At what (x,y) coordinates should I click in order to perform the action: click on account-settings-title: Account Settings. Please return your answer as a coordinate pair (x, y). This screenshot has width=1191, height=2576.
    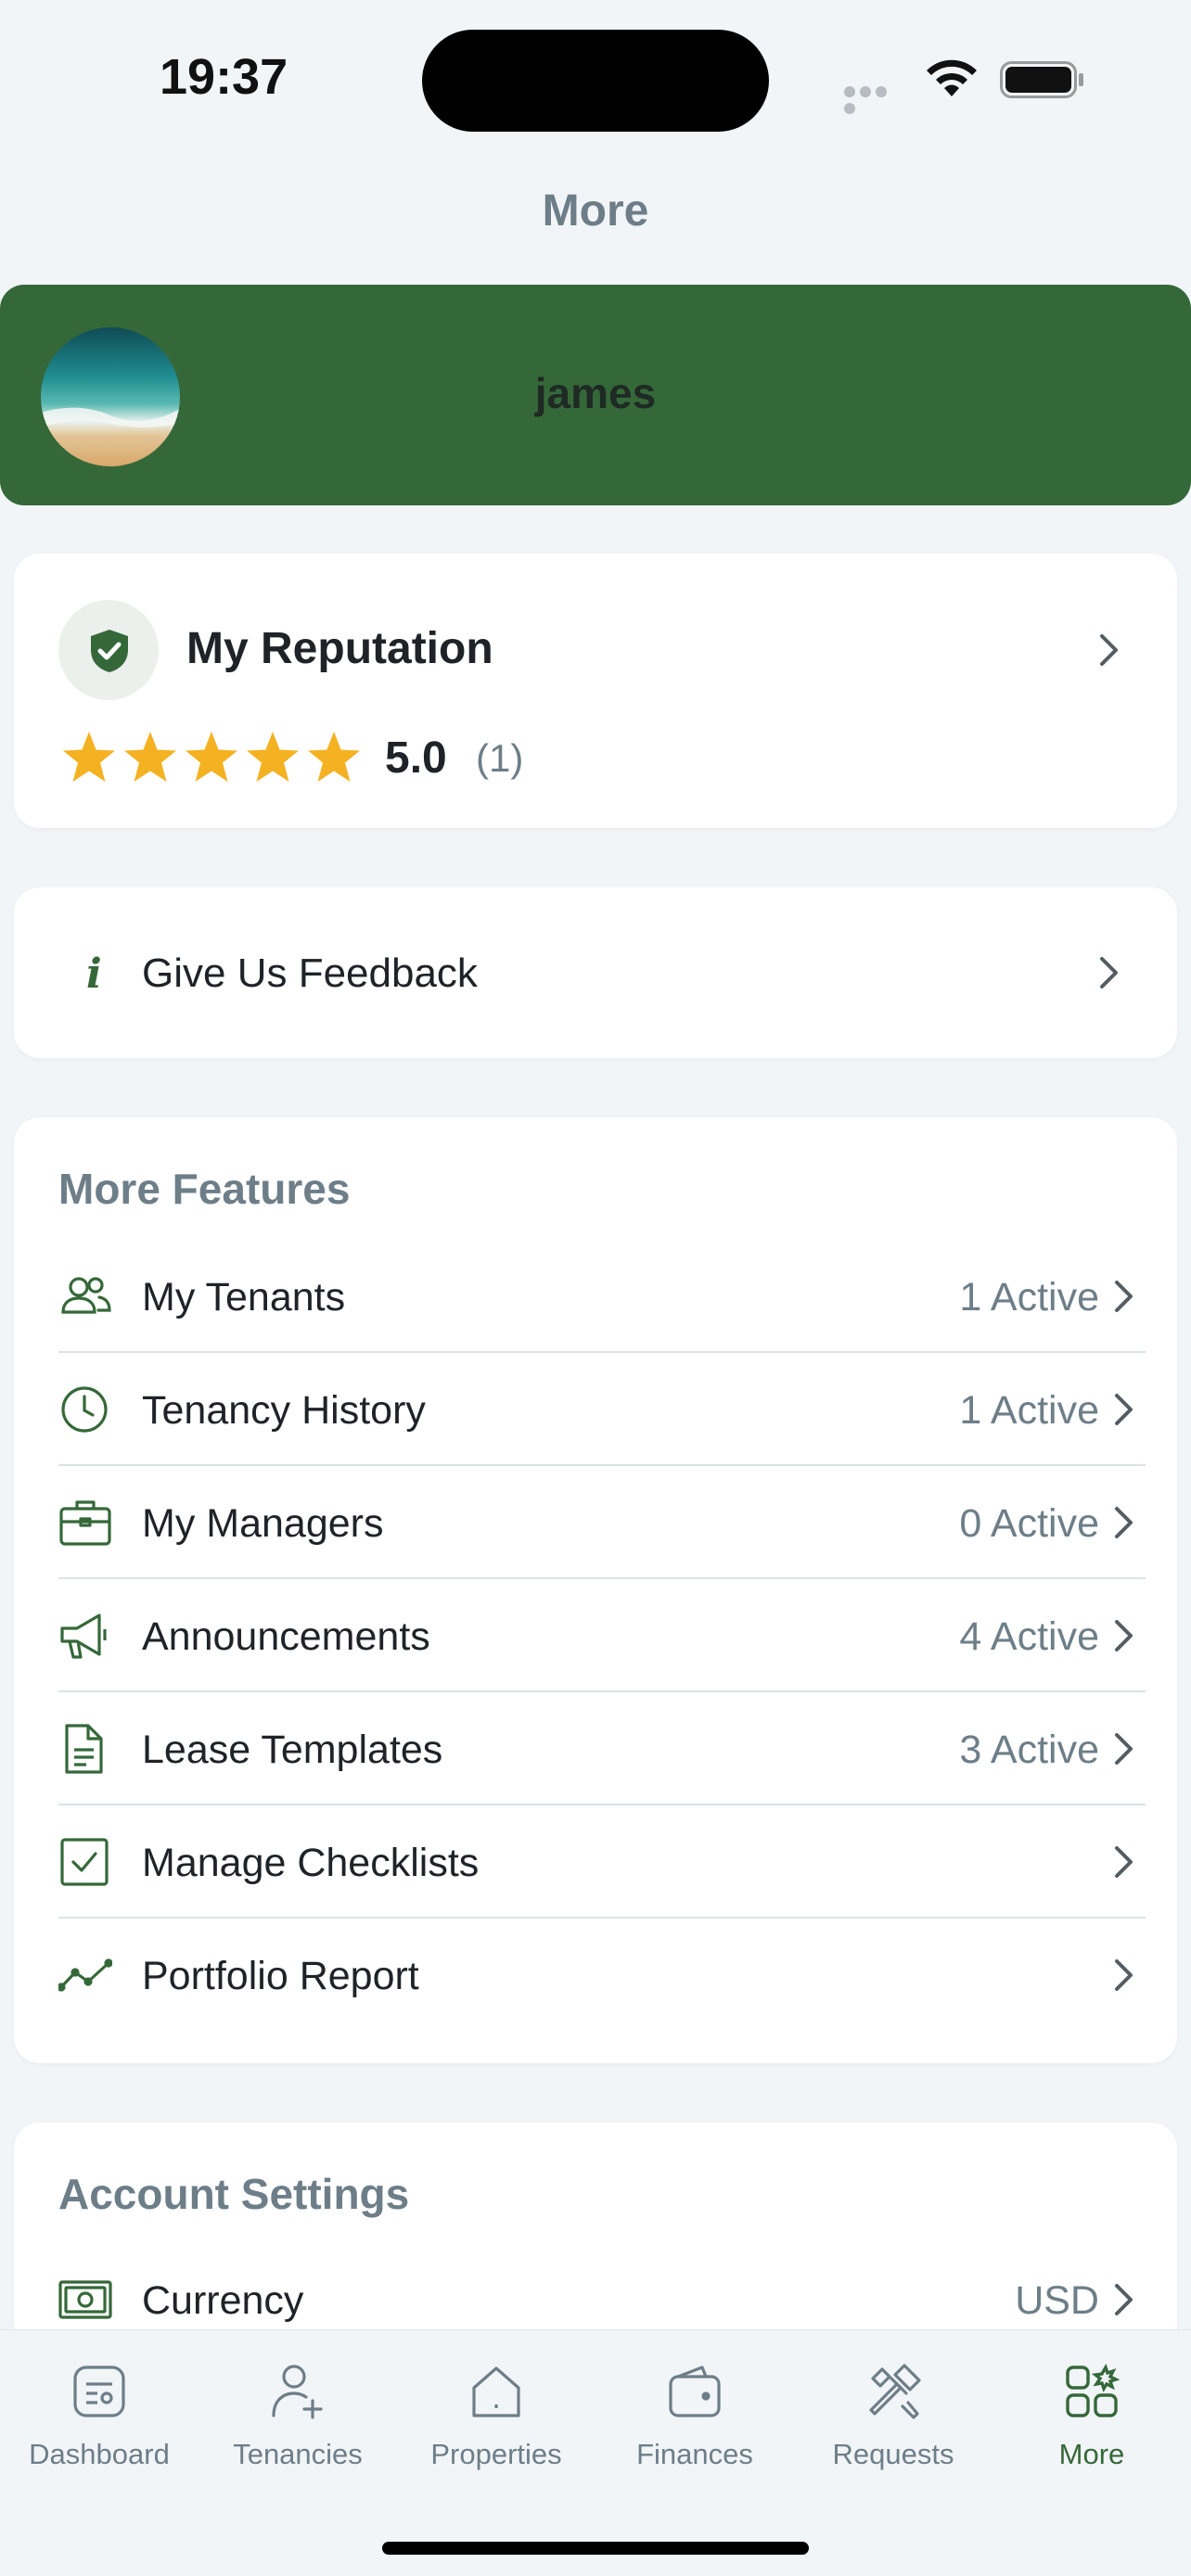
    Looking at the image, I should click on (234, 2194).